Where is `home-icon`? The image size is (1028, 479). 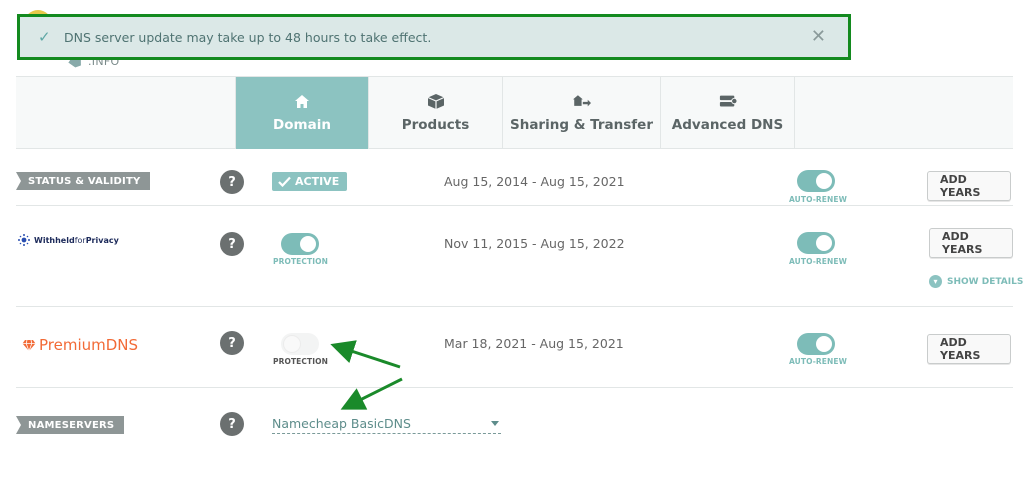
home-icon is located at coordinates (302, 101).